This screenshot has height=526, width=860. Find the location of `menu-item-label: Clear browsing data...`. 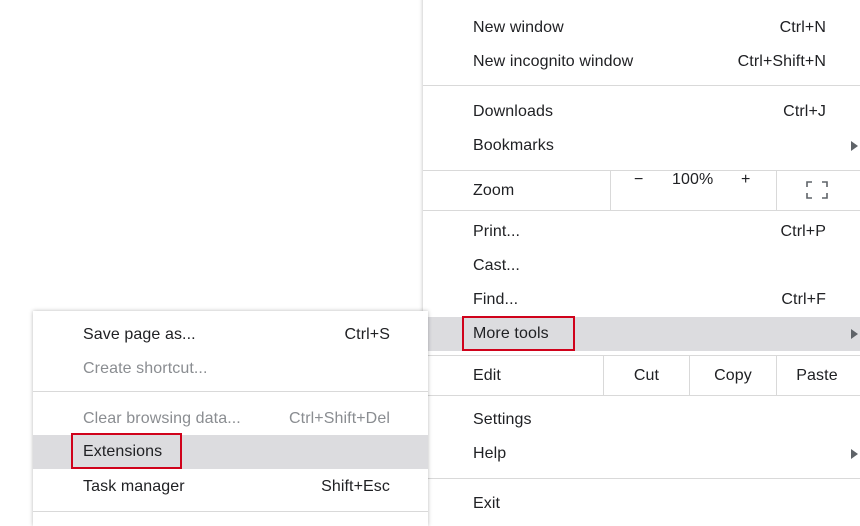

menu-item-label: Clear browsing data... is located at coordinates (162, 418).